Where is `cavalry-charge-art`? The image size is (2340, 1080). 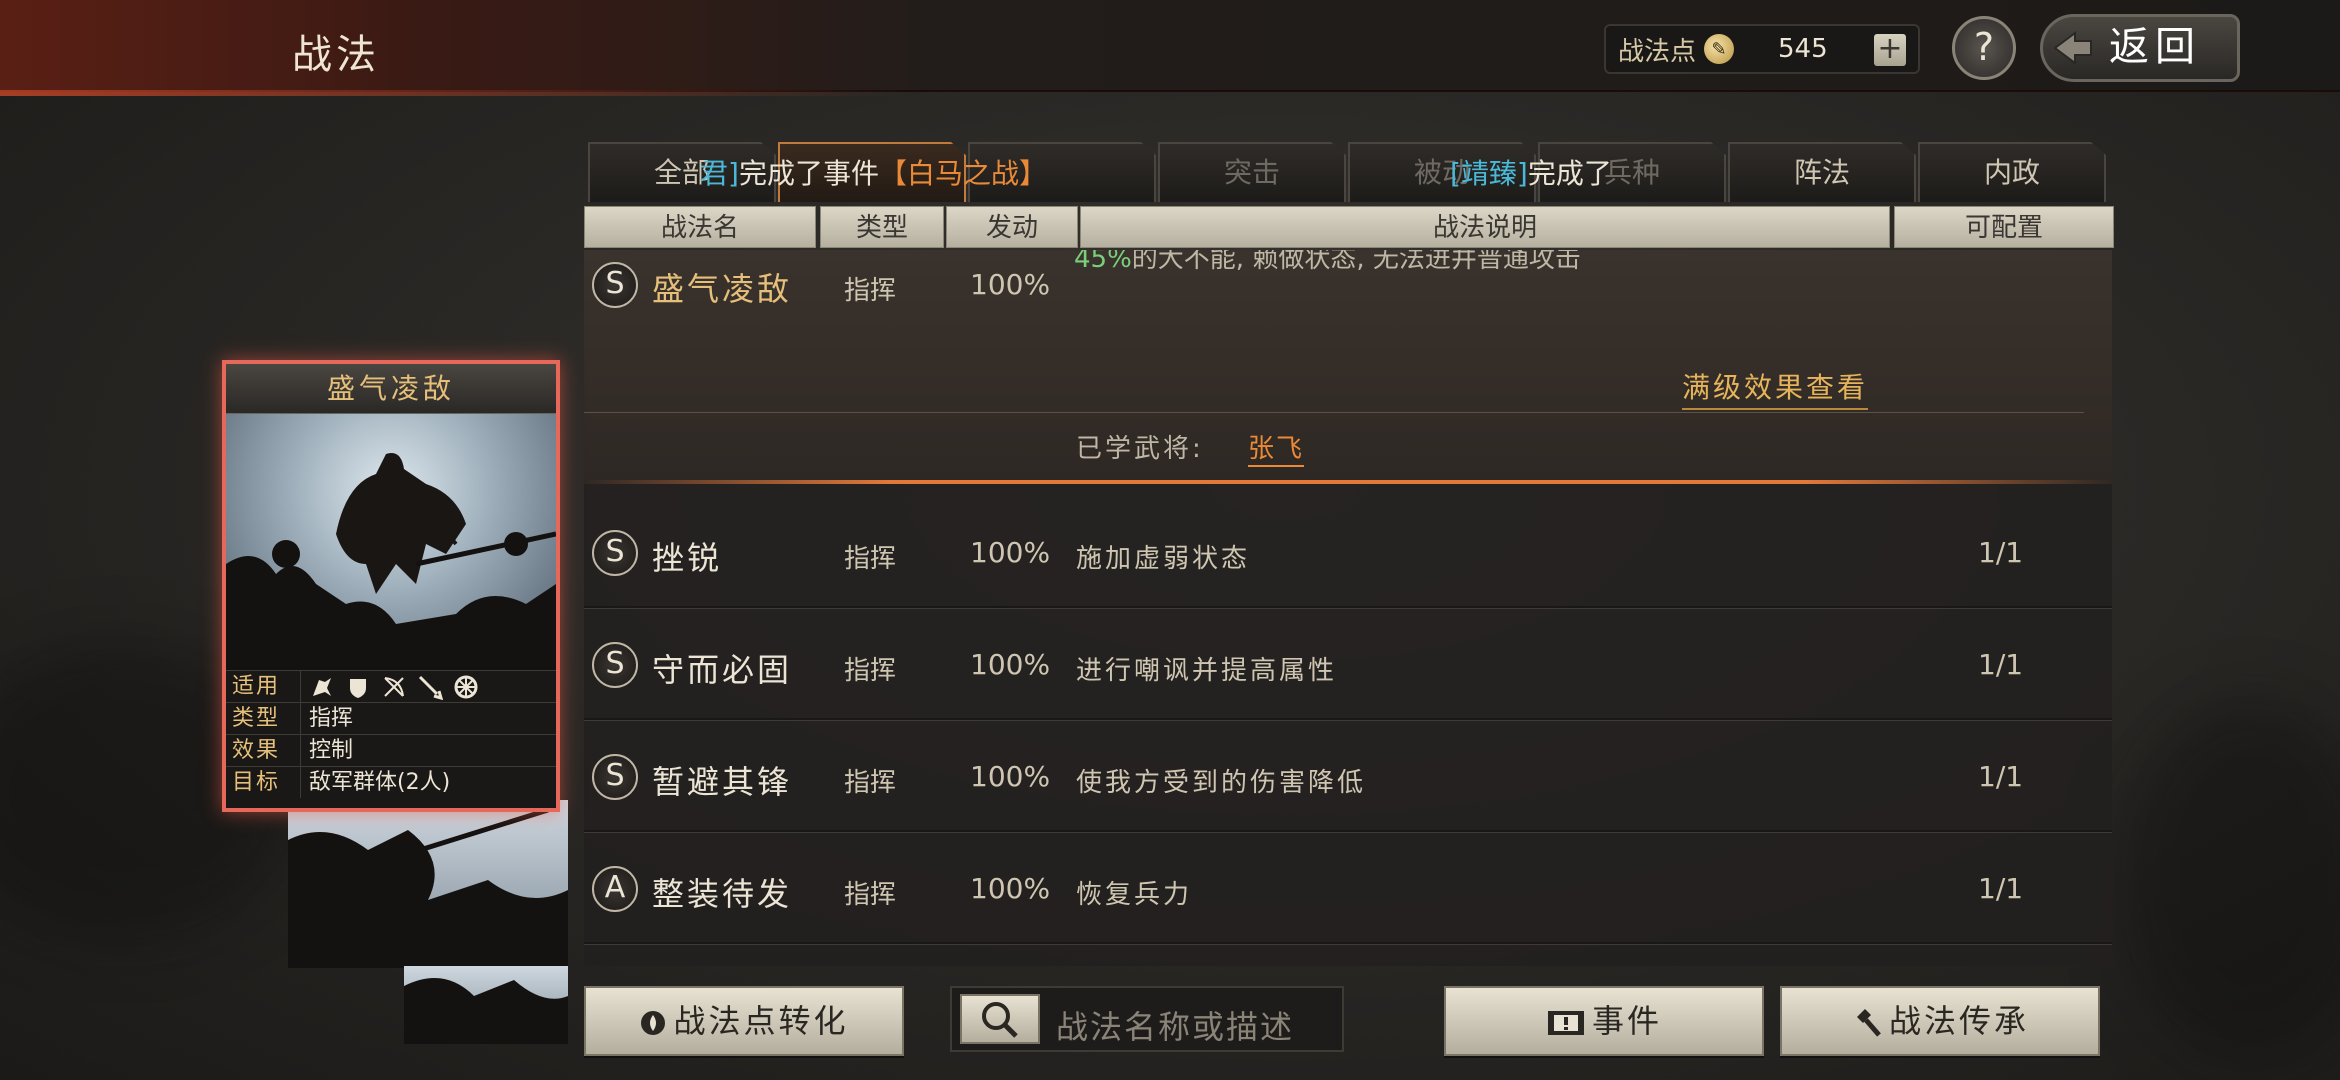 cavalry-charge-art is located at coordinates (391, 561).